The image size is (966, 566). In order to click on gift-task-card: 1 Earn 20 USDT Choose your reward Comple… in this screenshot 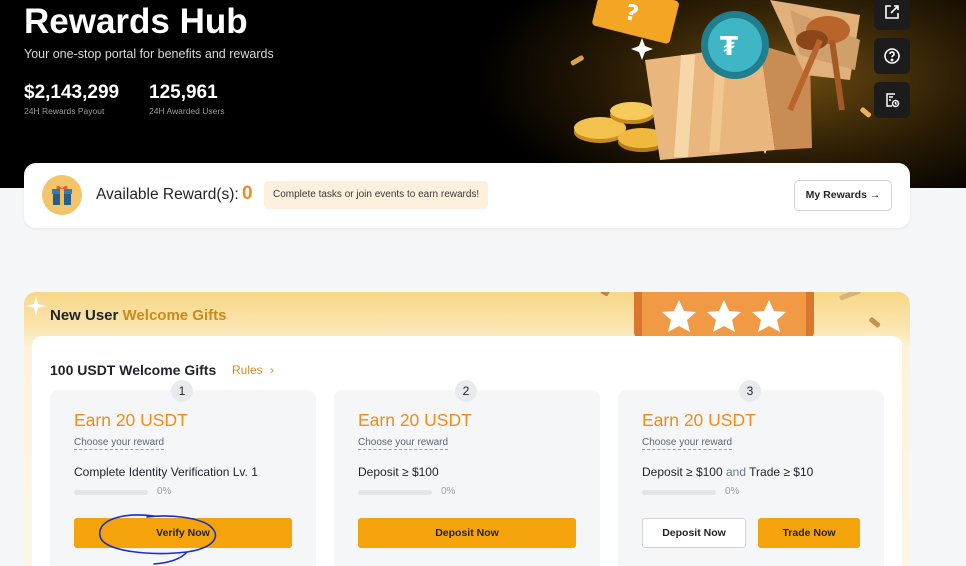, I will do `click(183, 473)`.